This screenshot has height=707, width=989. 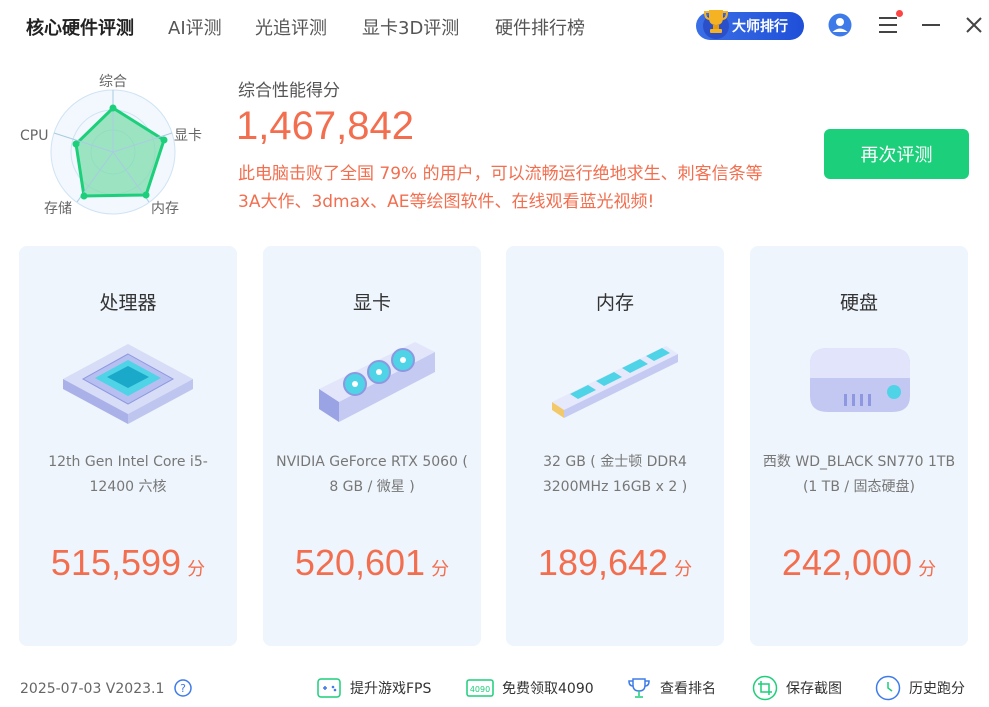 What do you see at coordinates (859, 474) in the screenshot?
I see `card-description: 西数 WD_BLACK SN770 1TB (1 TB / 固态硬盘)` at bounding box center [859, 474].